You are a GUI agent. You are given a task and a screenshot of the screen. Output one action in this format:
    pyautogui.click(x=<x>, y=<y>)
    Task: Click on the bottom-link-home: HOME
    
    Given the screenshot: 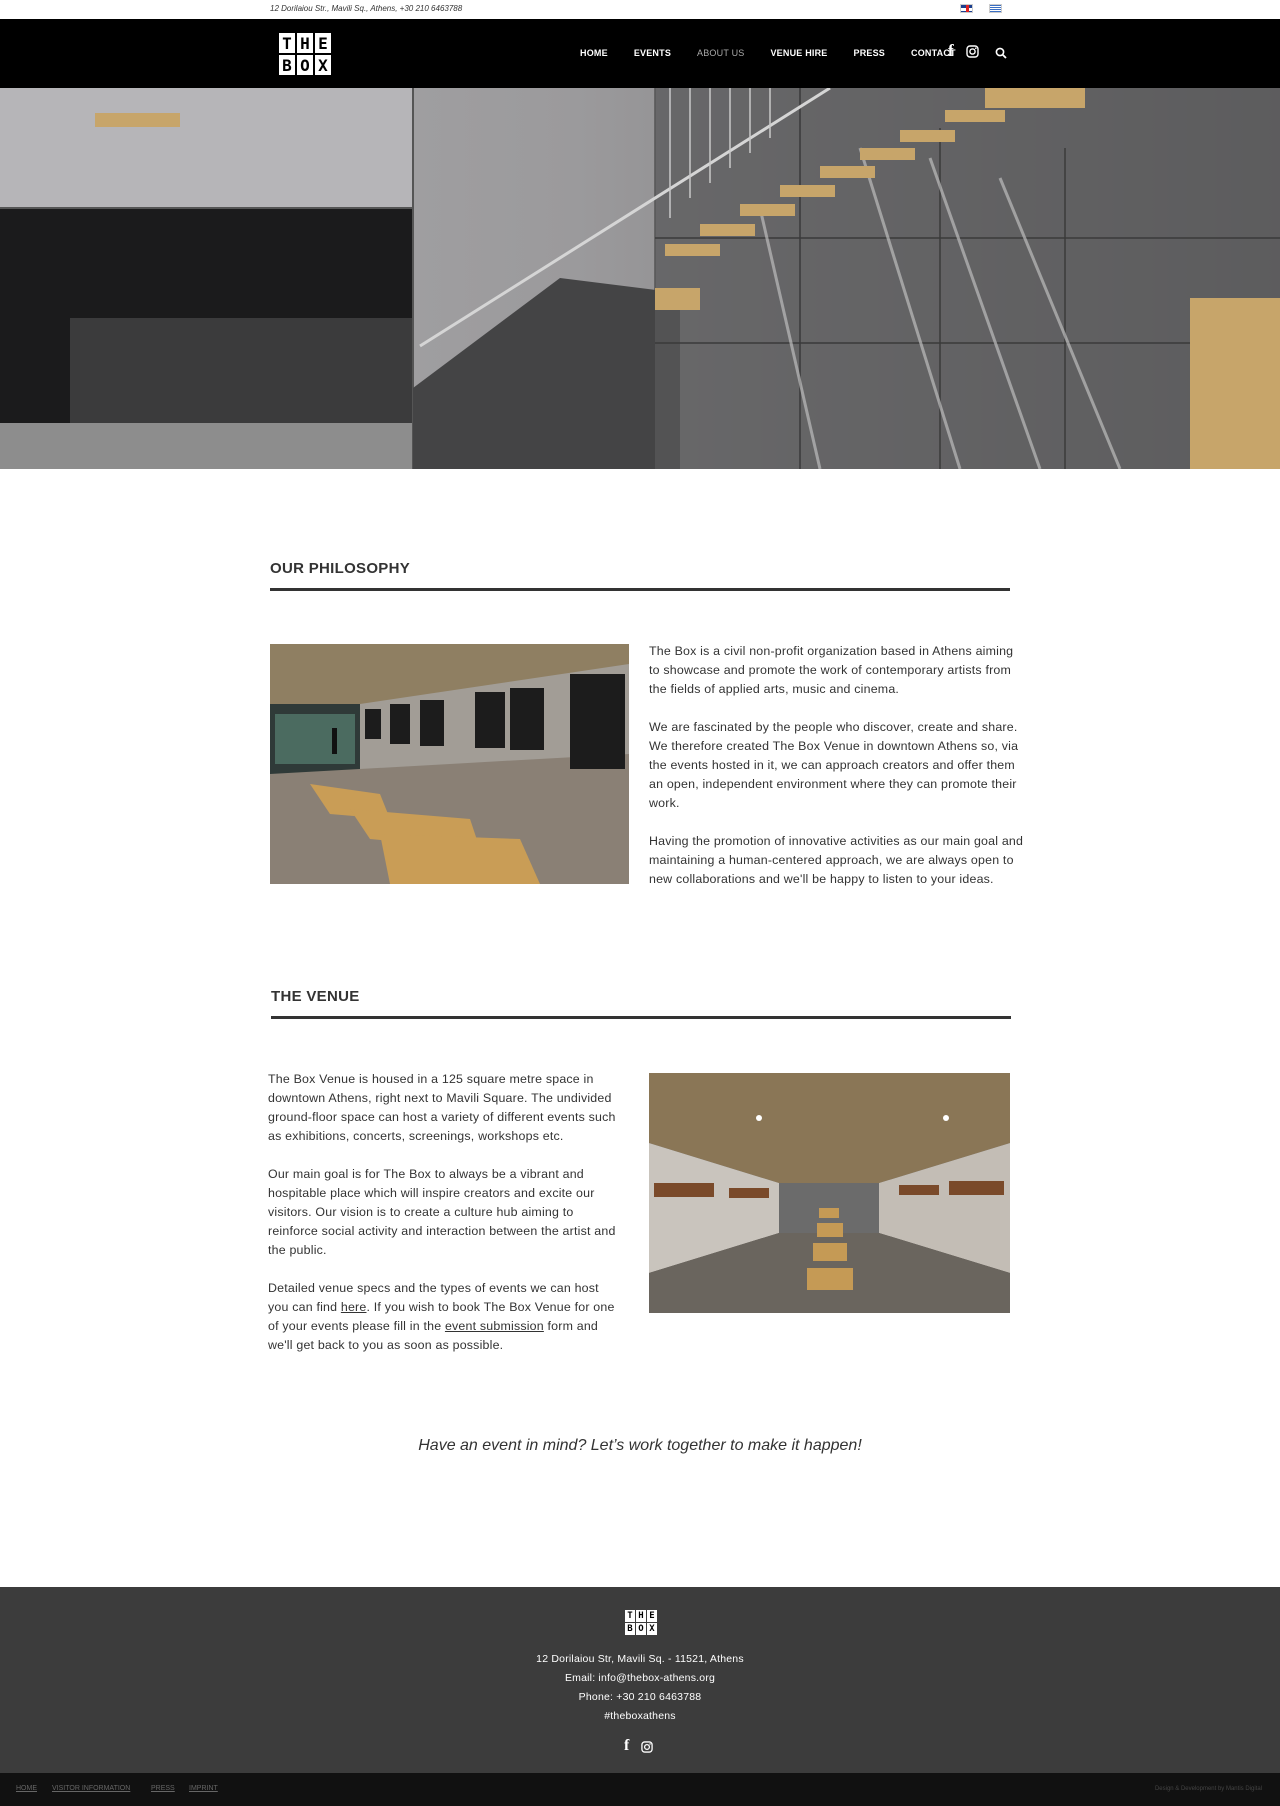 What is the action you would take?
    pyautogui.click(x=26, y=1788)
    